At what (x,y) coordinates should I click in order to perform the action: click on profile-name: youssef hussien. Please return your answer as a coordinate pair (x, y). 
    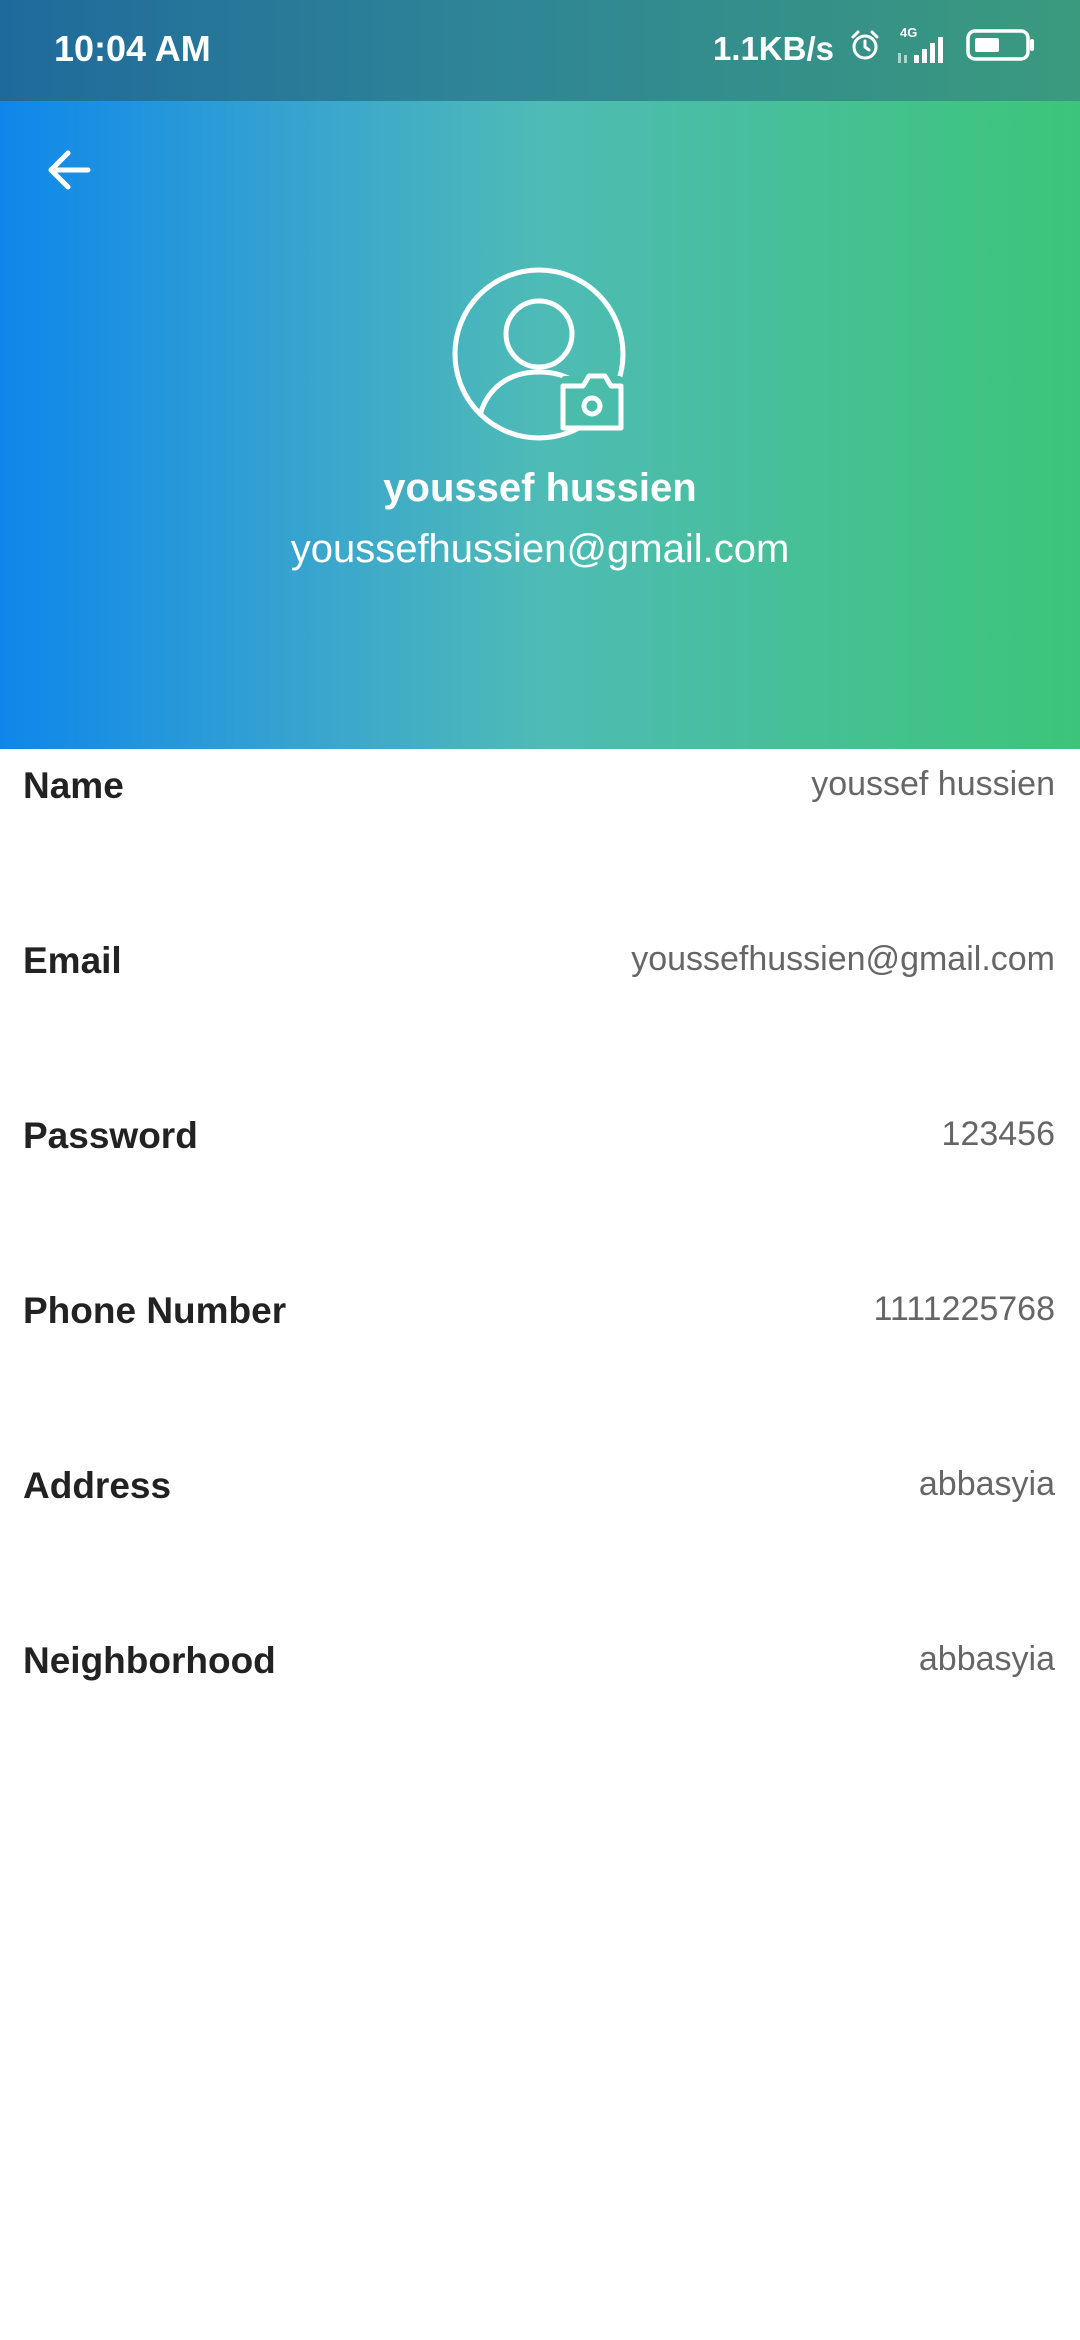
    Looking at the image, I should click on (540, 488).